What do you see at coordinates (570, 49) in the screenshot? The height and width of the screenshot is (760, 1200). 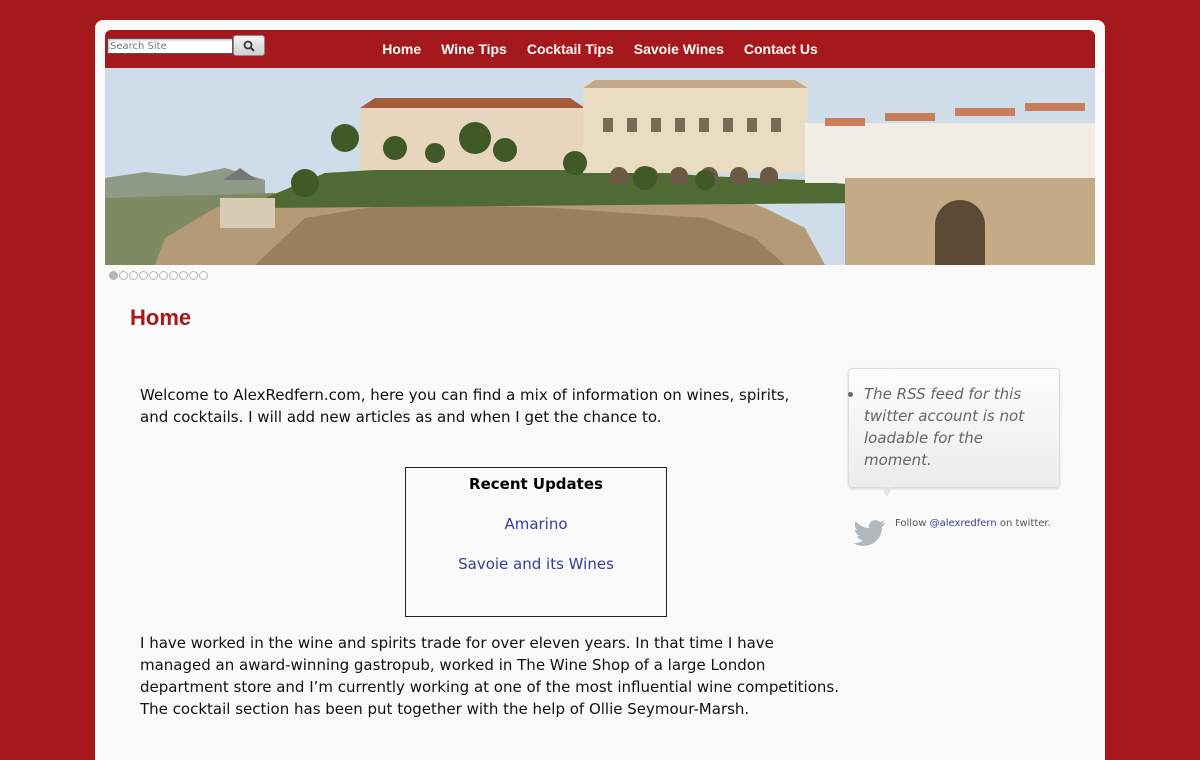 I see `nav-cocktail-tips: Cocktail Tips` at bounding box center [570, 49].